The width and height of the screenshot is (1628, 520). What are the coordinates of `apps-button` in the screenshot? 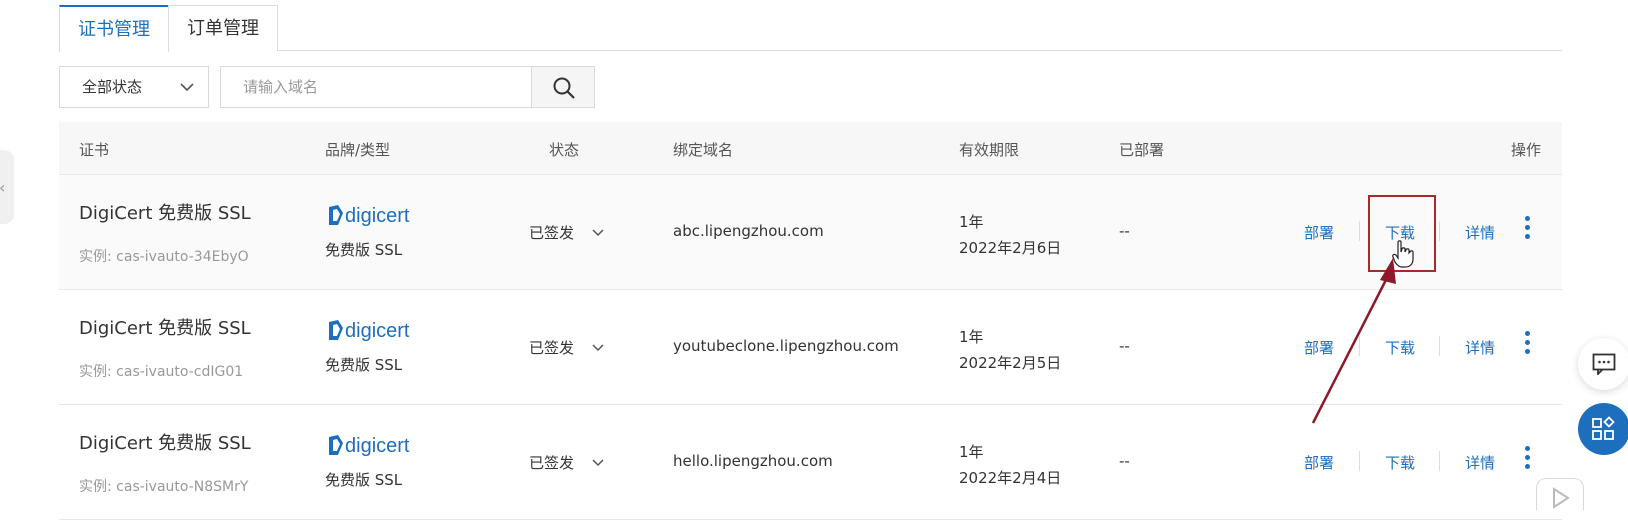 It's located at (1603, 429).